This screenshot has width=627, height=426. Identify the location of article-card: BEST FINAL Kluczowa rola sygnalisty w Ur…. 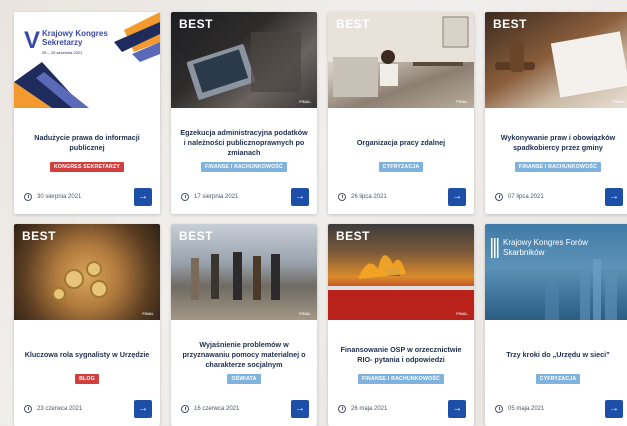
(87, 325).